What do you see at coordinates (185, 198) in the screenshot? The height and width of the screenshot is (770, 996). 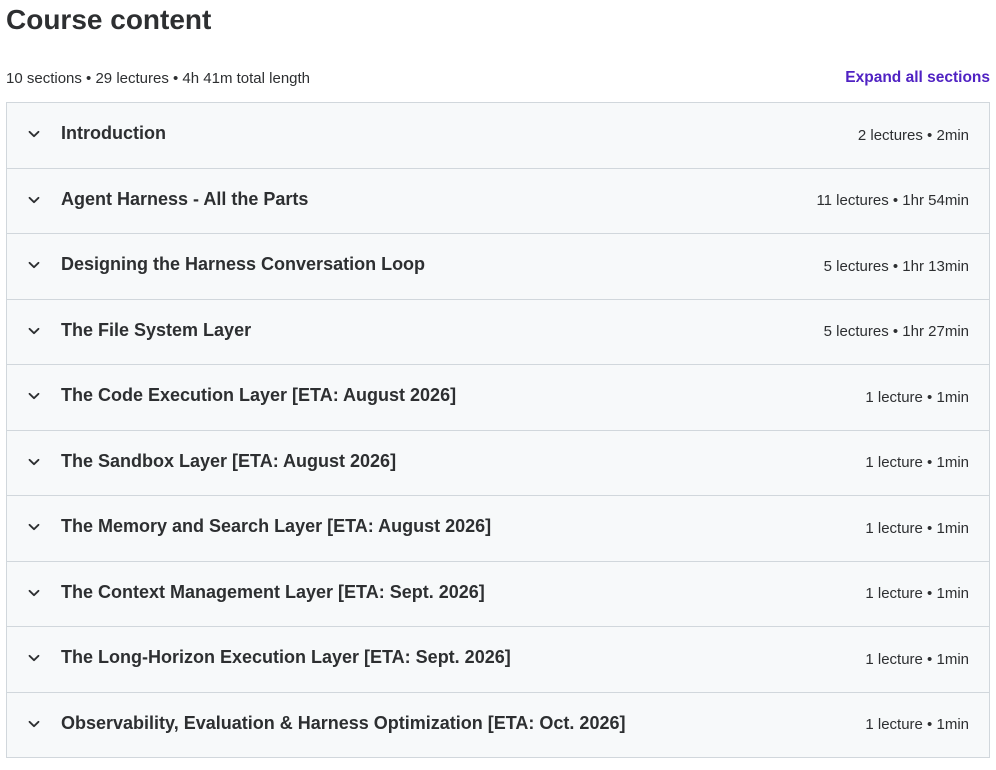 I see `section-title: Agent Harness - All the Parts` at bounding box center [185, 198].